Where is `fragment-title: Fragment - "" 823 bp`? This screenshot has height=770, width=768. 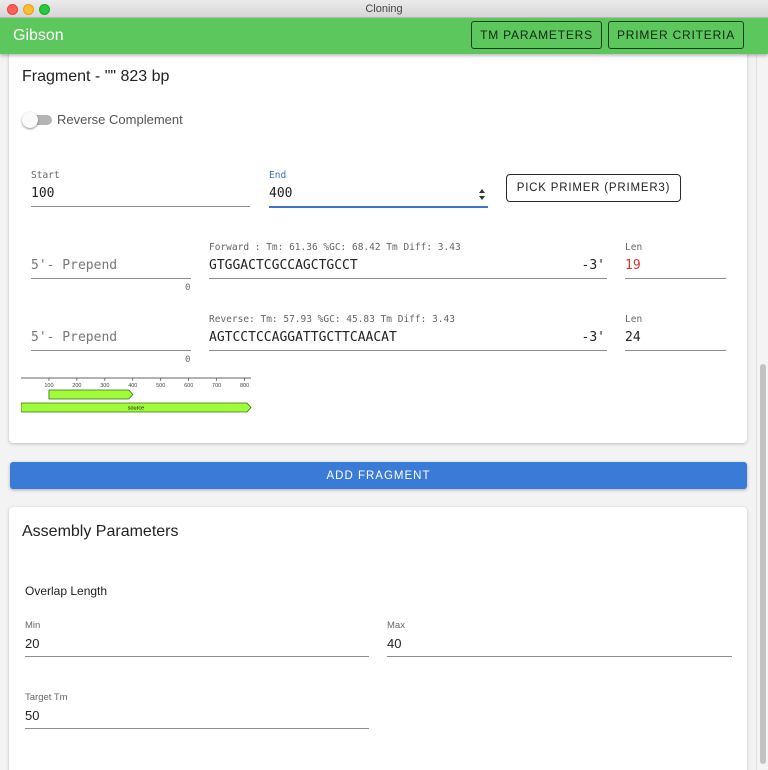
fragment-title: Fragment - "" 823 bp is located at coordinates (96, 76).